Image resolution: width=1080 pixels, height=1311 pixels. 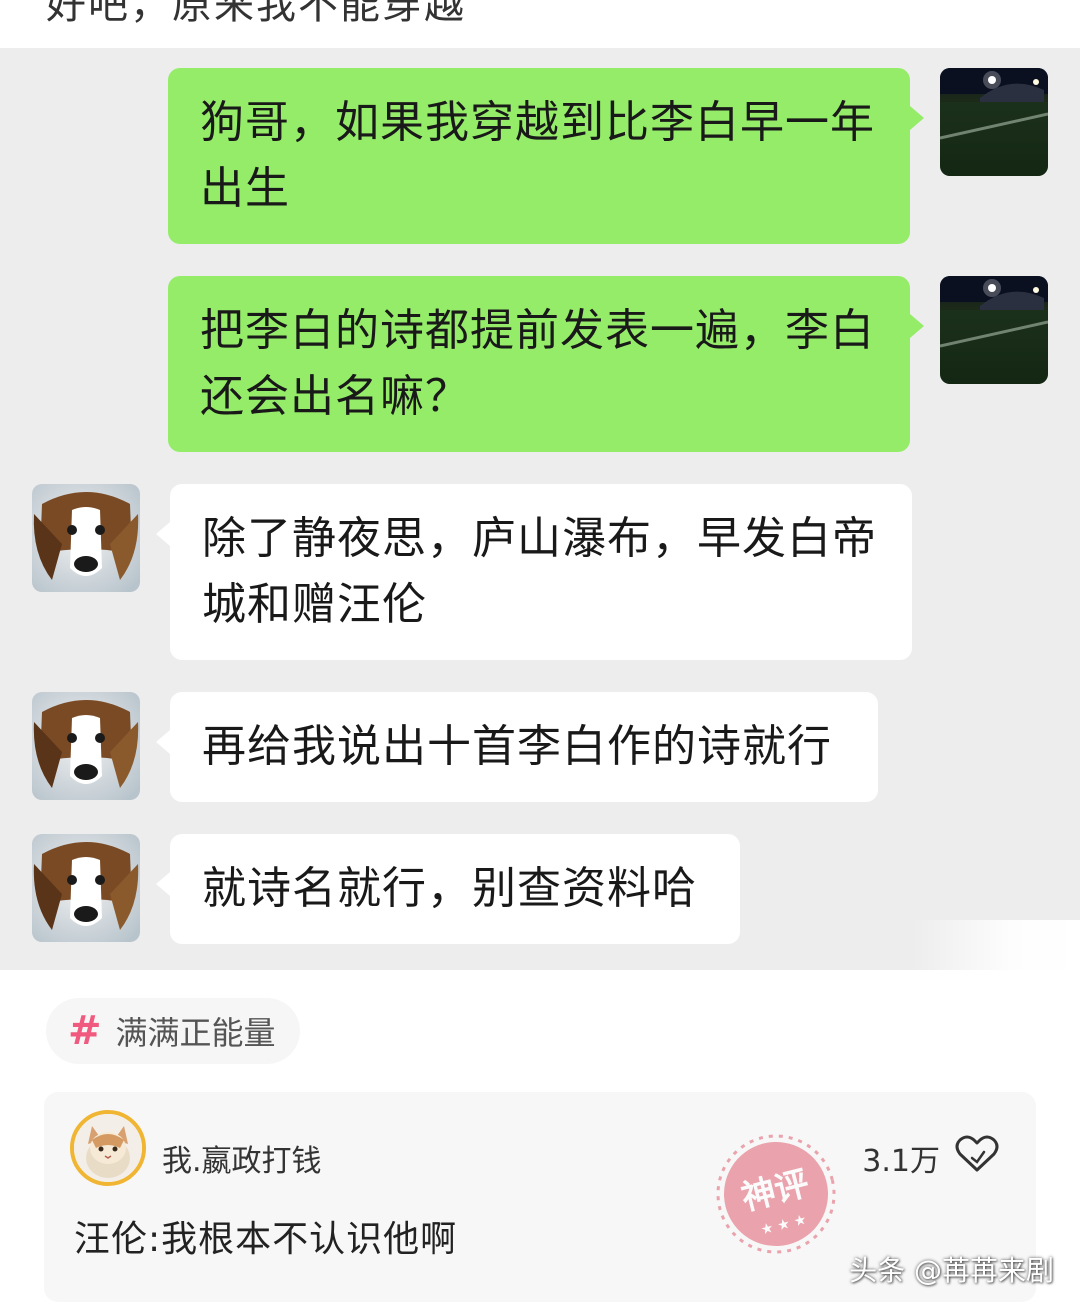 I want to click on commenter-username: 我.嬴政打钱, so click(x=242, y=1158).